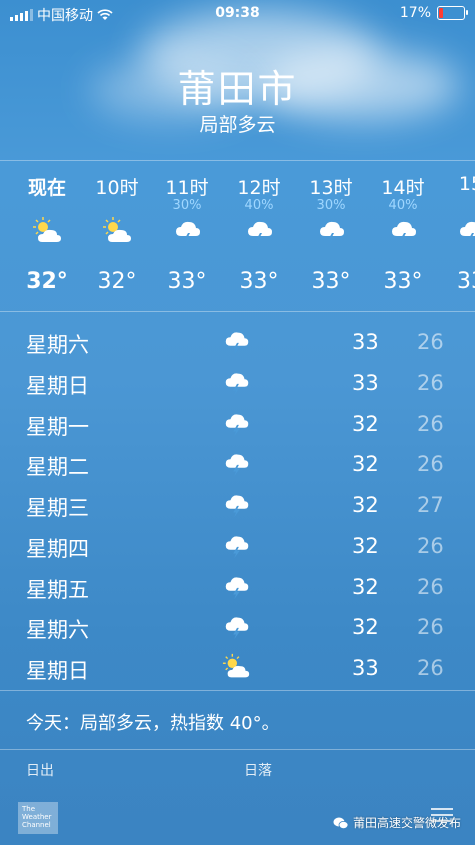 The width and height of the screenshot is (475, 845). Describe the element at coordinates (57, 467) in the screenshot. I see `day-name: 星期二` at that location.